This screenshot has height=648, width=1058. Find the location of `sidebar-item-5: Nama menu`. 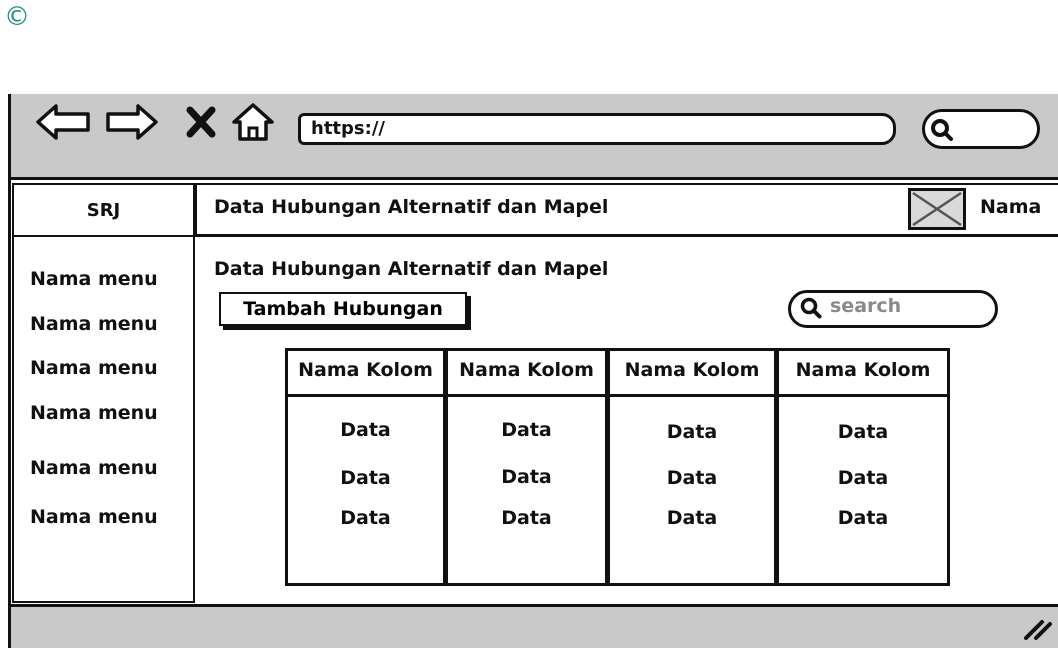

sidebar-item-5: Nama menu is located at coordinates (94, 468).